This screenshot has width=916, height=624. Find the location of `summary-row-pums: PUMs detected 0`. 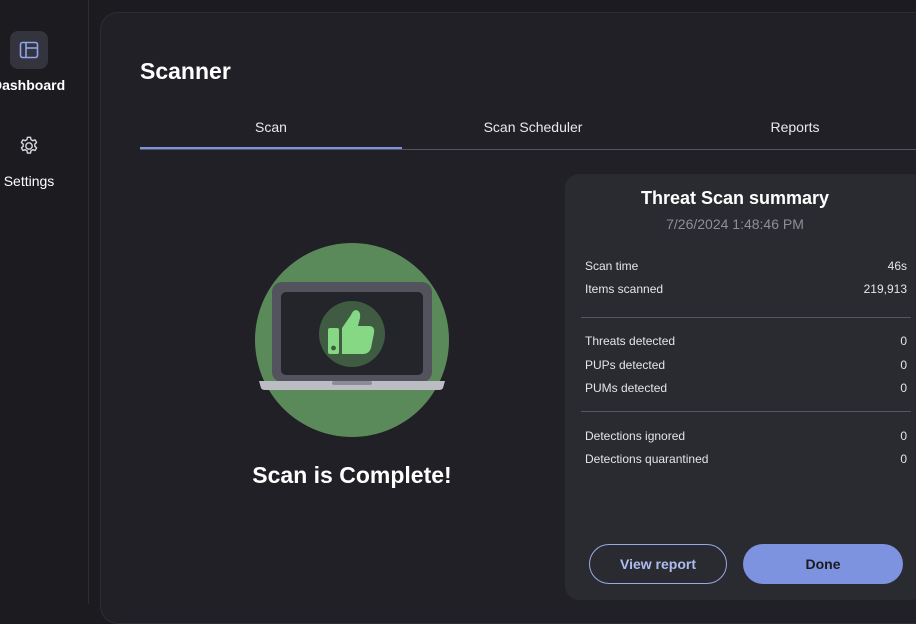

summary-row-pums: PUMs detected 0 is located at coordinates (746, 388).